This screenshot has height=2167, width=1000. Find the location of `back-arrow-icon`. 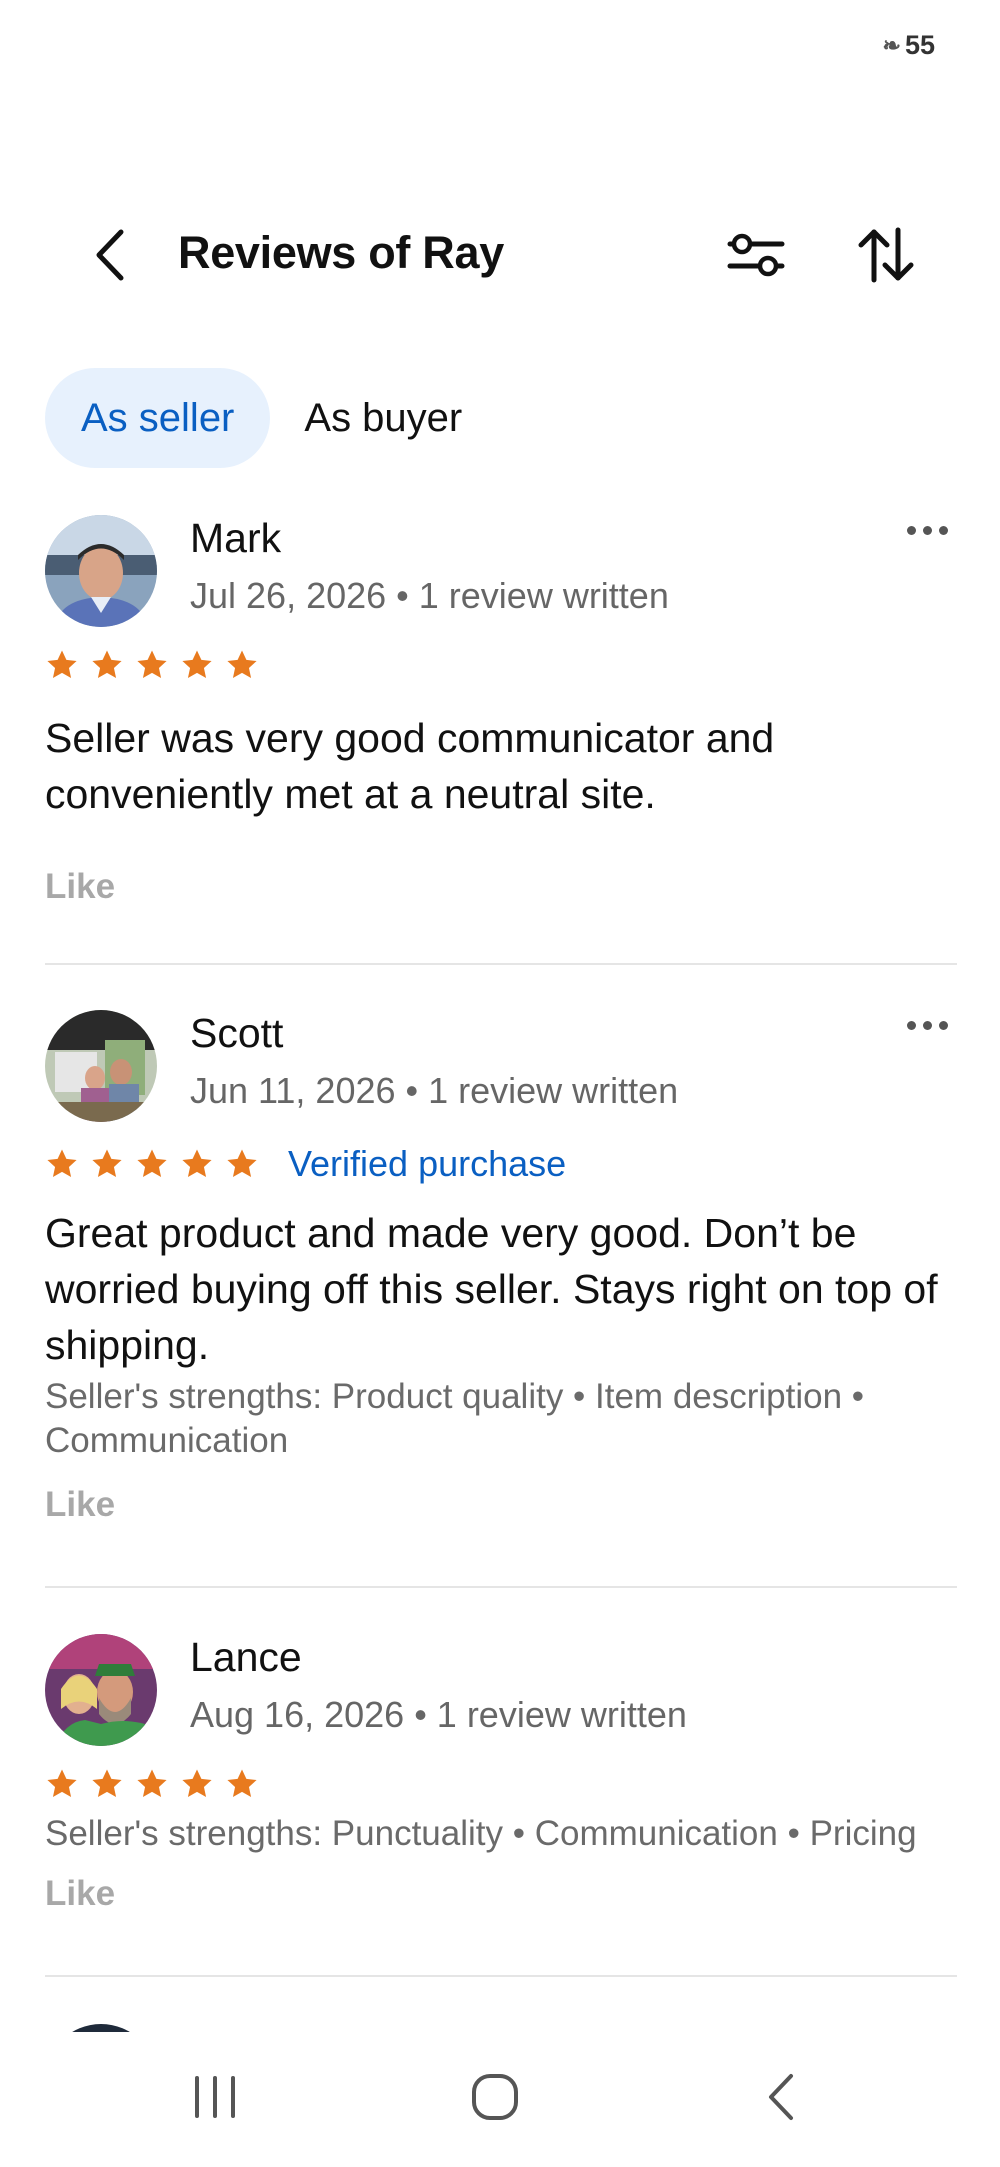

back-arrow-icon is located at coordinates (110, 255).